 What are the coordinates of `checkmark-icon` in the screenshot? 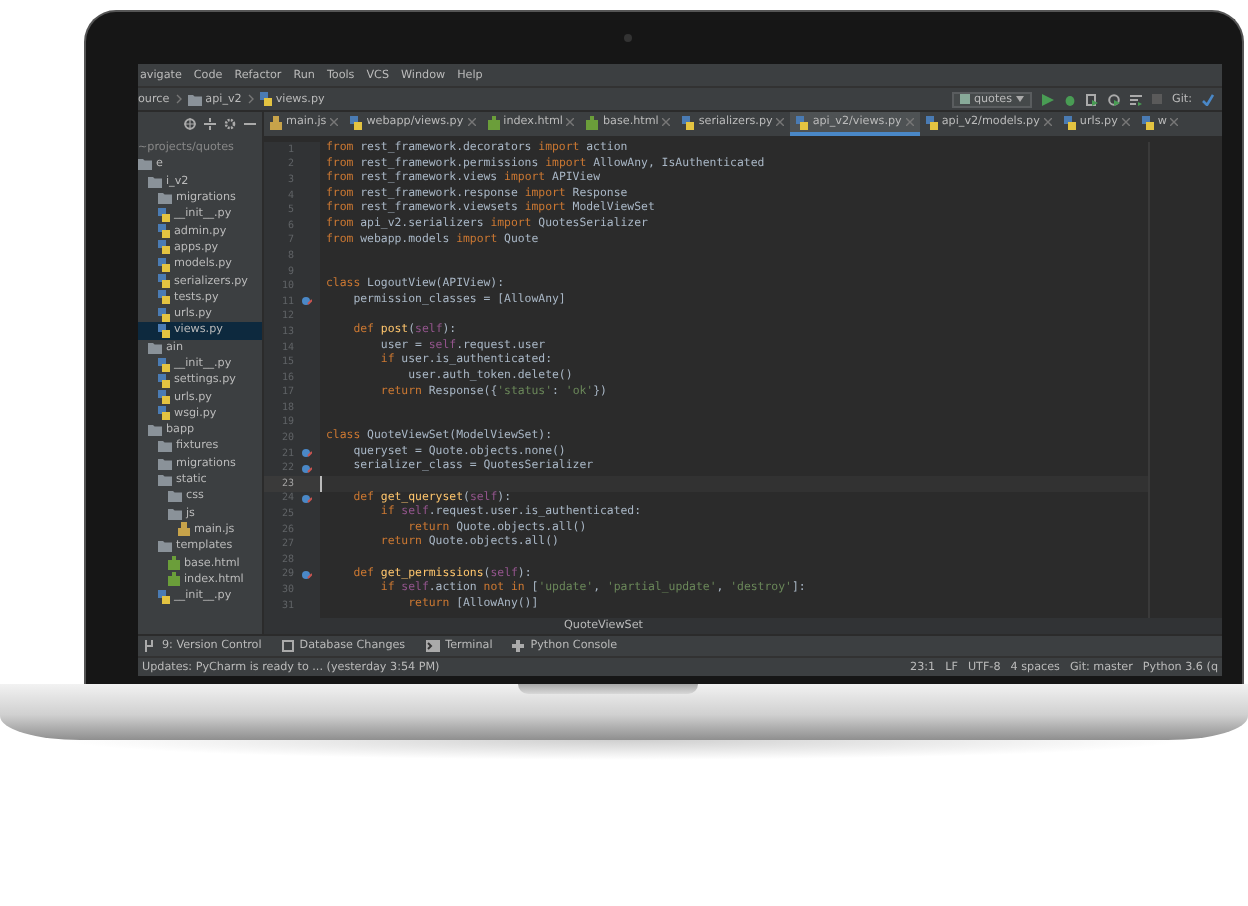 It's located at (1208, 99).